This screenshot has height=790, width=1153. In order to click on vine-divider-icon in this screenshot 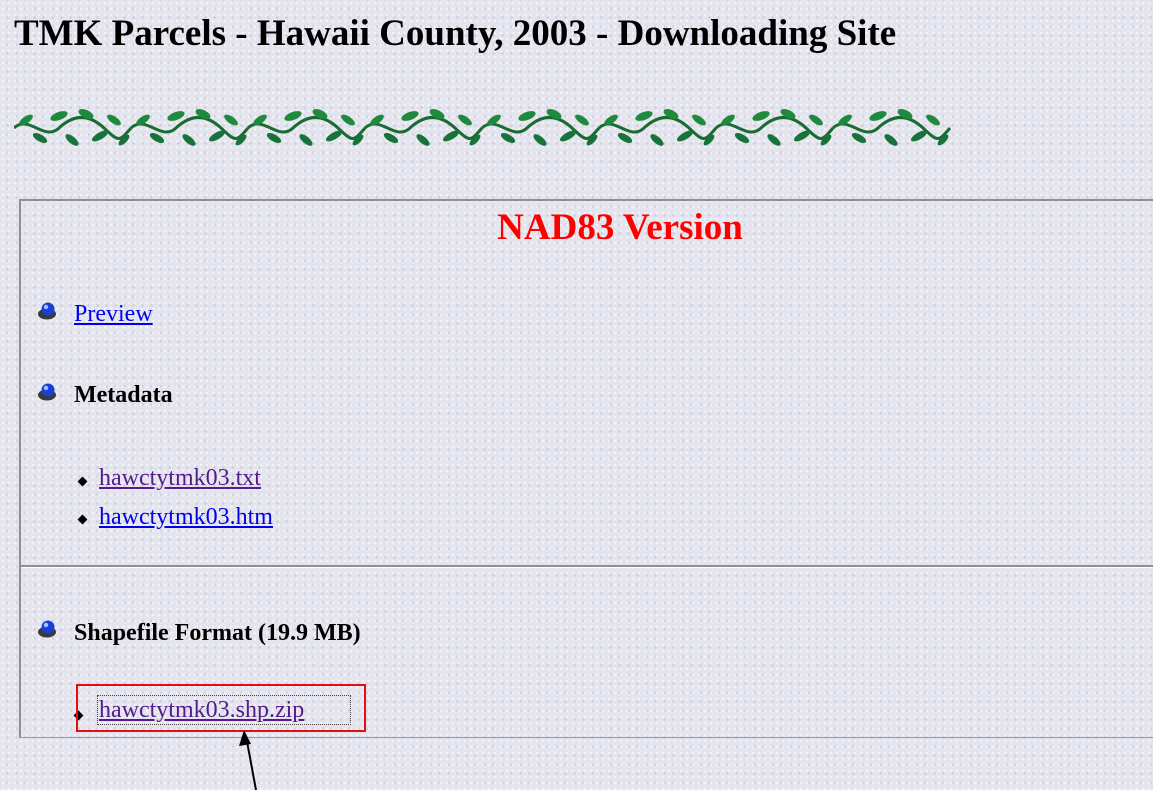, I will do `click(483, 127)`.